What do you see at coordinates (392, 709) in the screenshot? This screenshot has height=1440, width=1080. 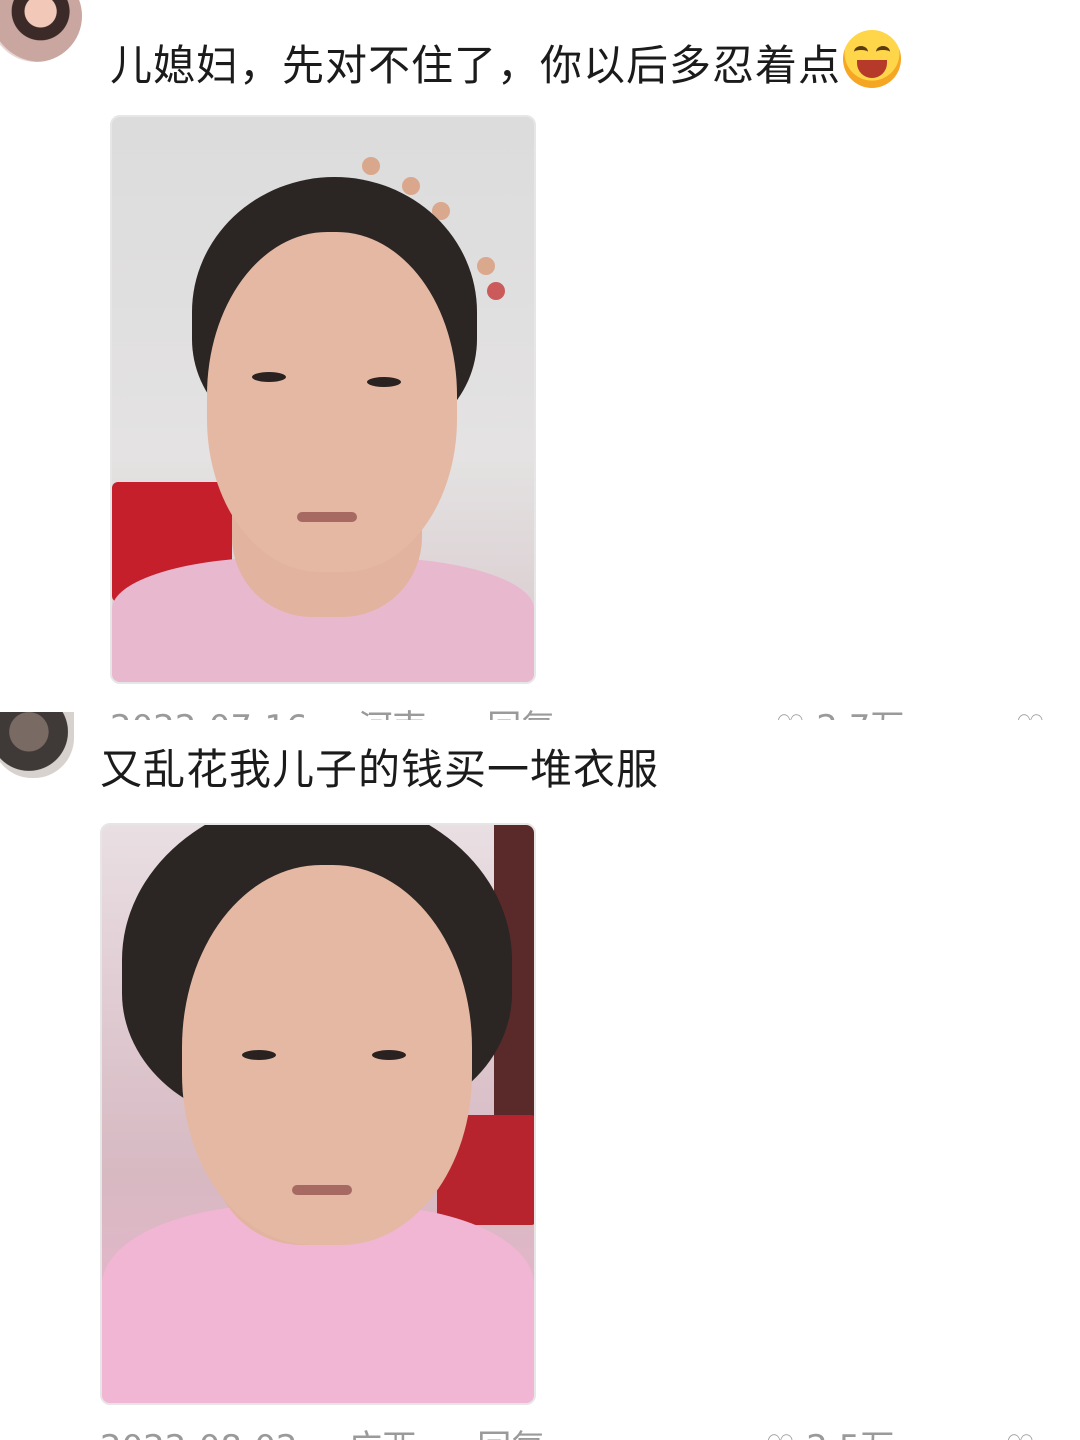 I see `comment-location: 河南` at bounding box center [392, 709].